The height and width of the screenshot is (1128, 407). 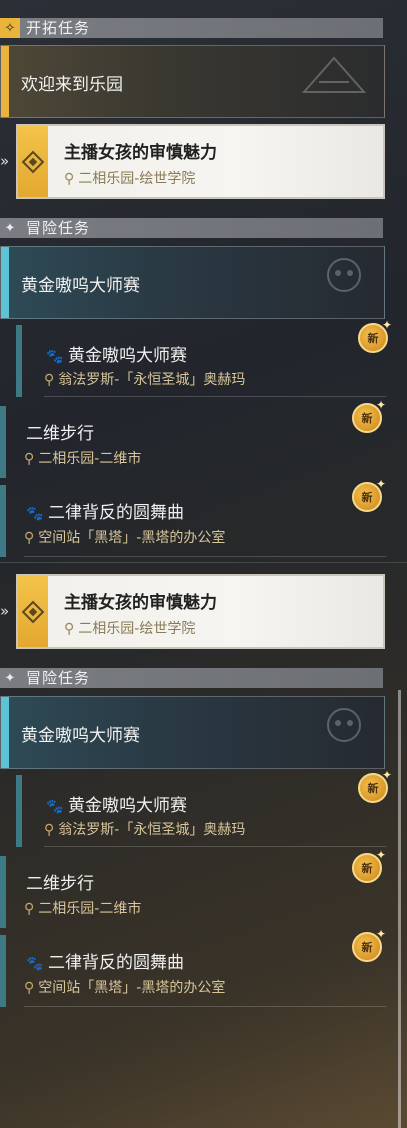 I want to click on emblem-decoration, so click(x=334, y=74).